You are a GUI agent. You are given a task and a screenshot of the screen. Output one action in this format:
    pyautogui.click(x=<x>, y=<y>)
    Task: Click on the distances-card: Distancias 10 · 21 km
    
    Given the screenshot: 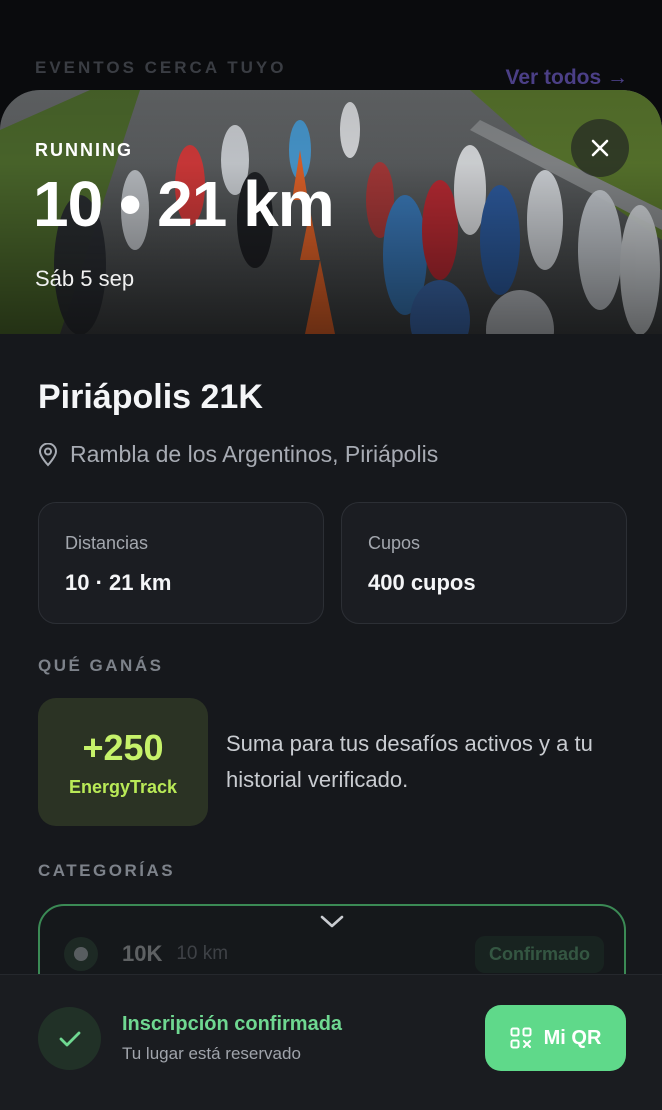 What is the action you would take?
    pyautogui.click(x=181, y=563)
    